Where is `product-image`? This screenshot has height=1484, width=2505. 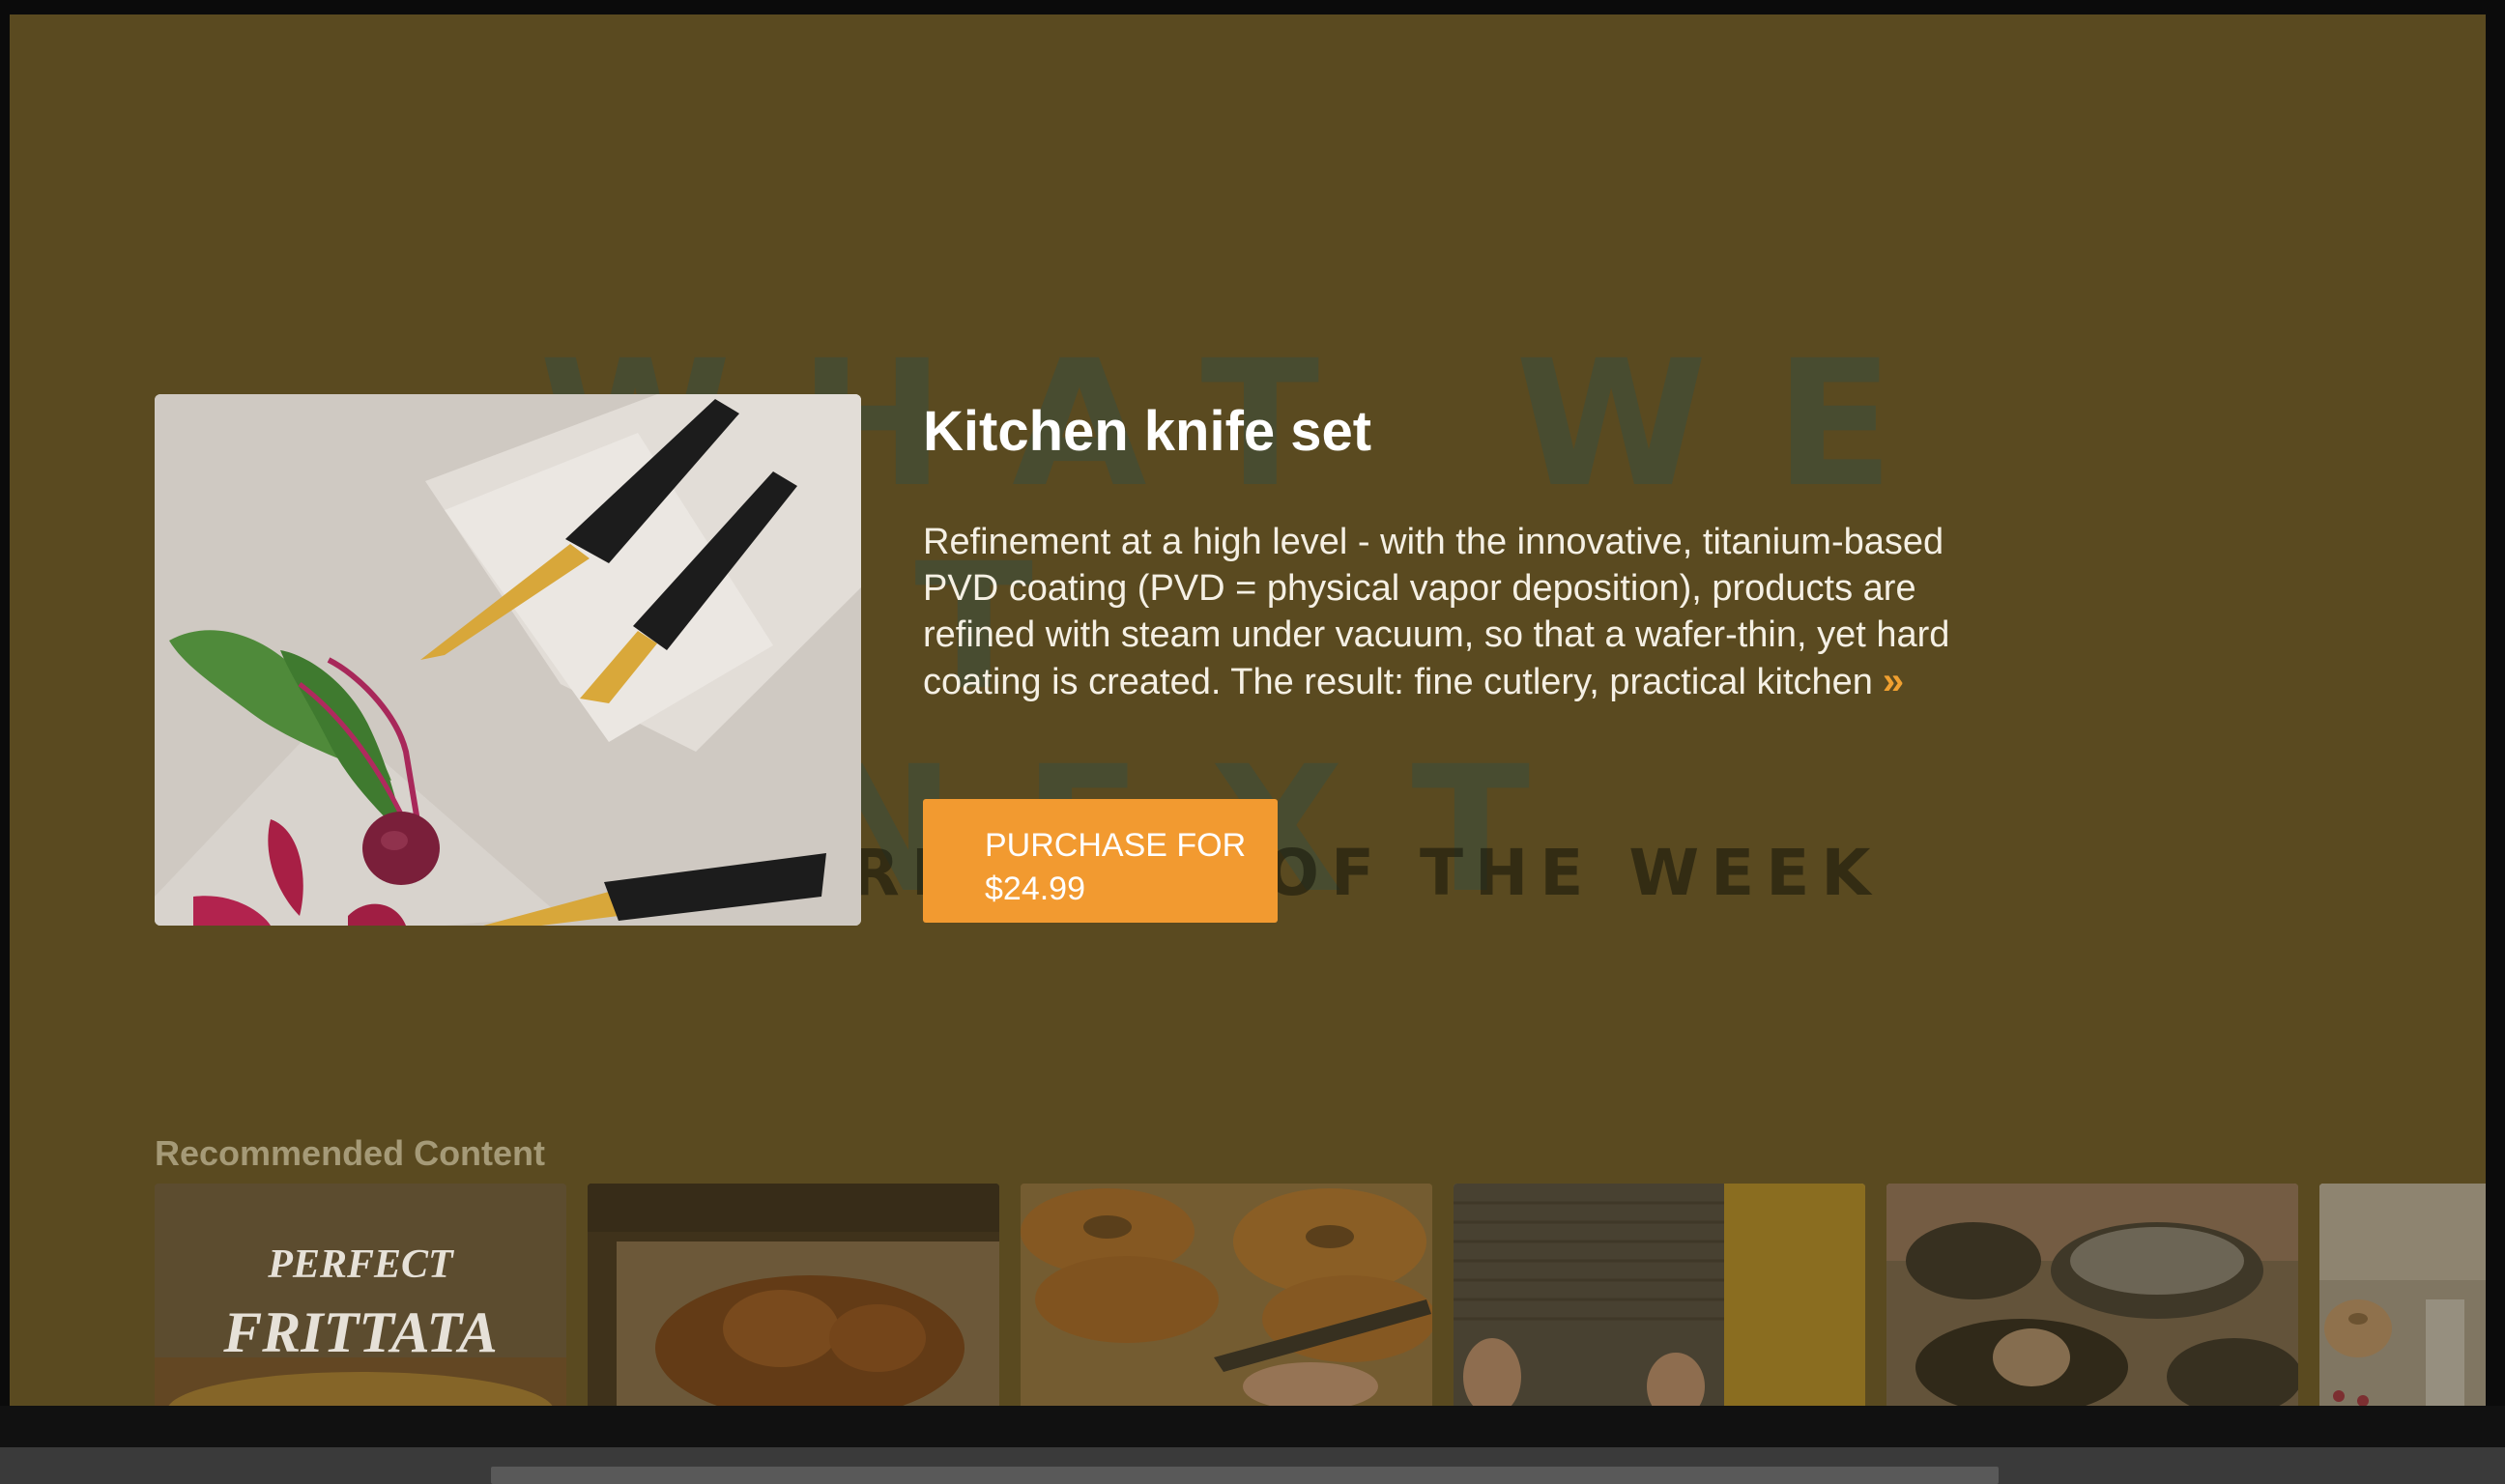 product-image is located at coordinates (508, 660).